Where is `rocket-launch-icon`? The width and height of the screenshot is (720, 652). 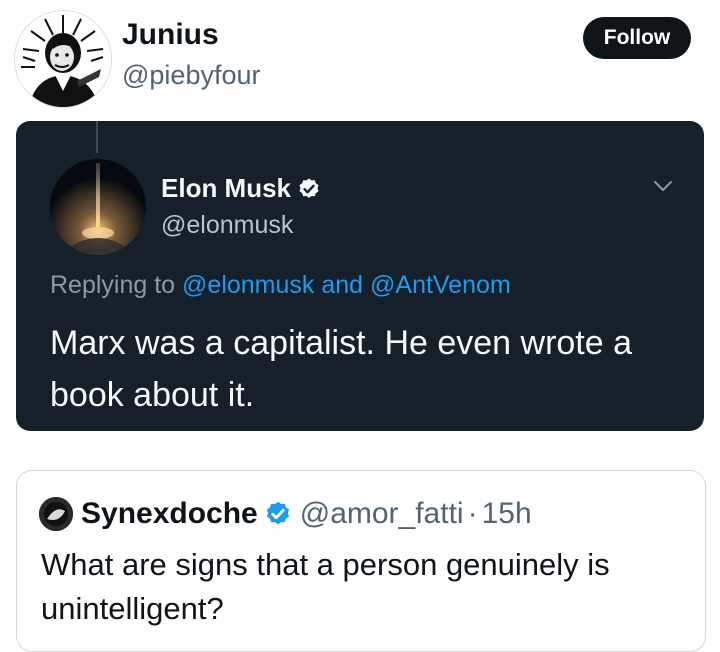 rocket-launch-icon is located at coordinates (98, 207).